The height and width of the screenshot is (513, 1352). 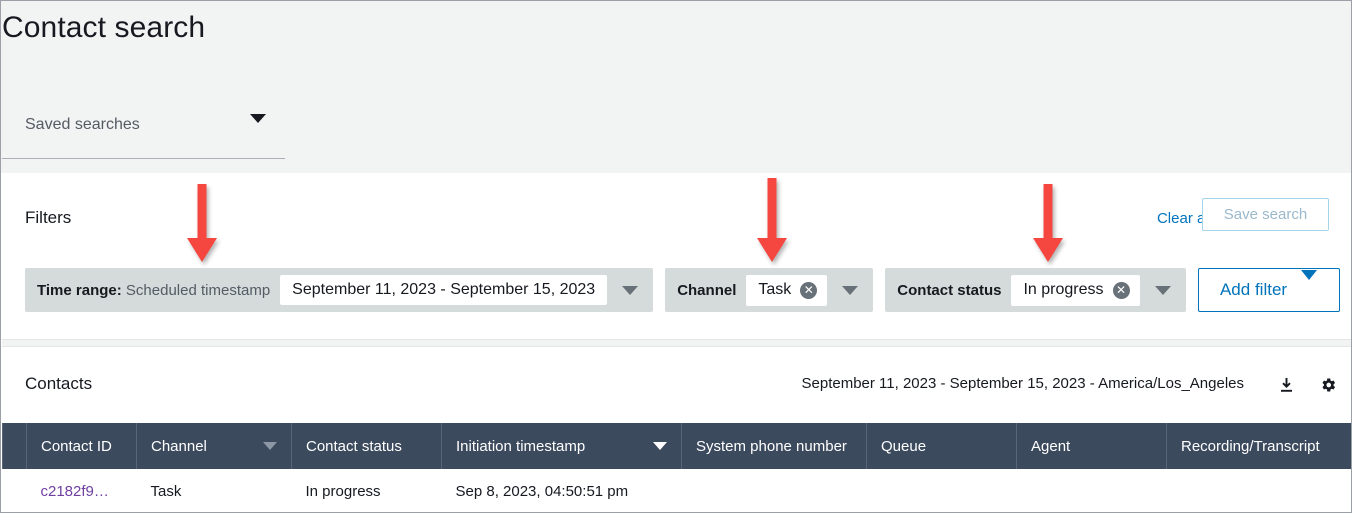 I want to click on filter-time-range-label: Time range: Scheduled timestamp, so click(x=154, y=290).